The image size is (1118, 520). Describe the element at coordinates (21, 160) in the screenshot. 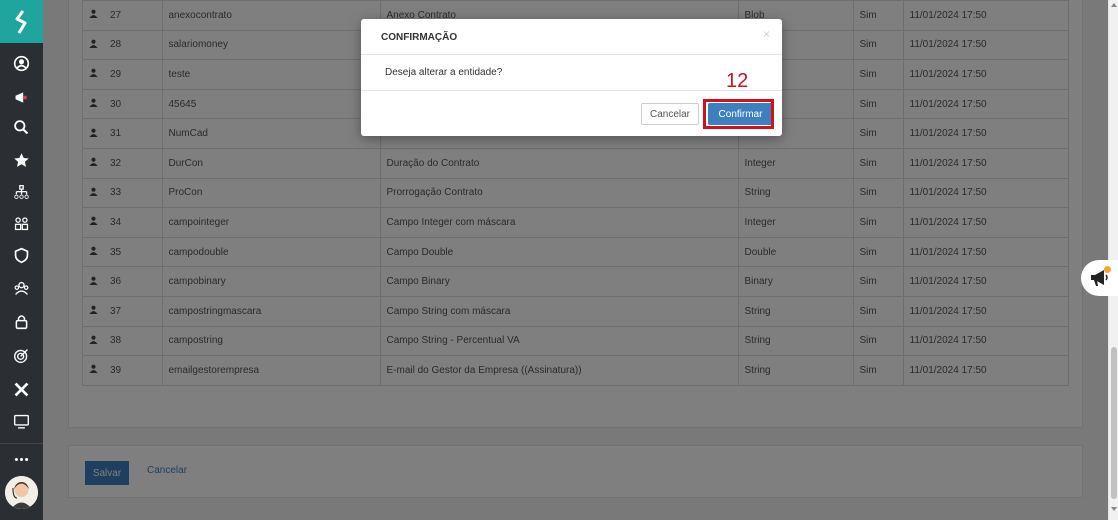

I see `star-icon` at that location.